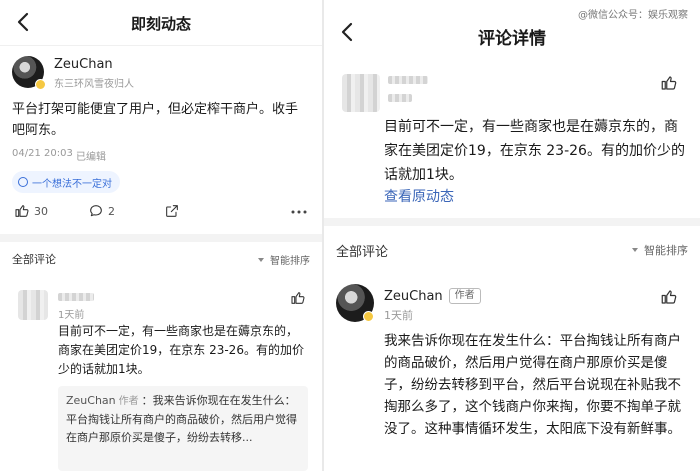 Image resolution: width=700 pixels, height=471 pixels. I want to click on comment-count: 2, so click(111, 211).